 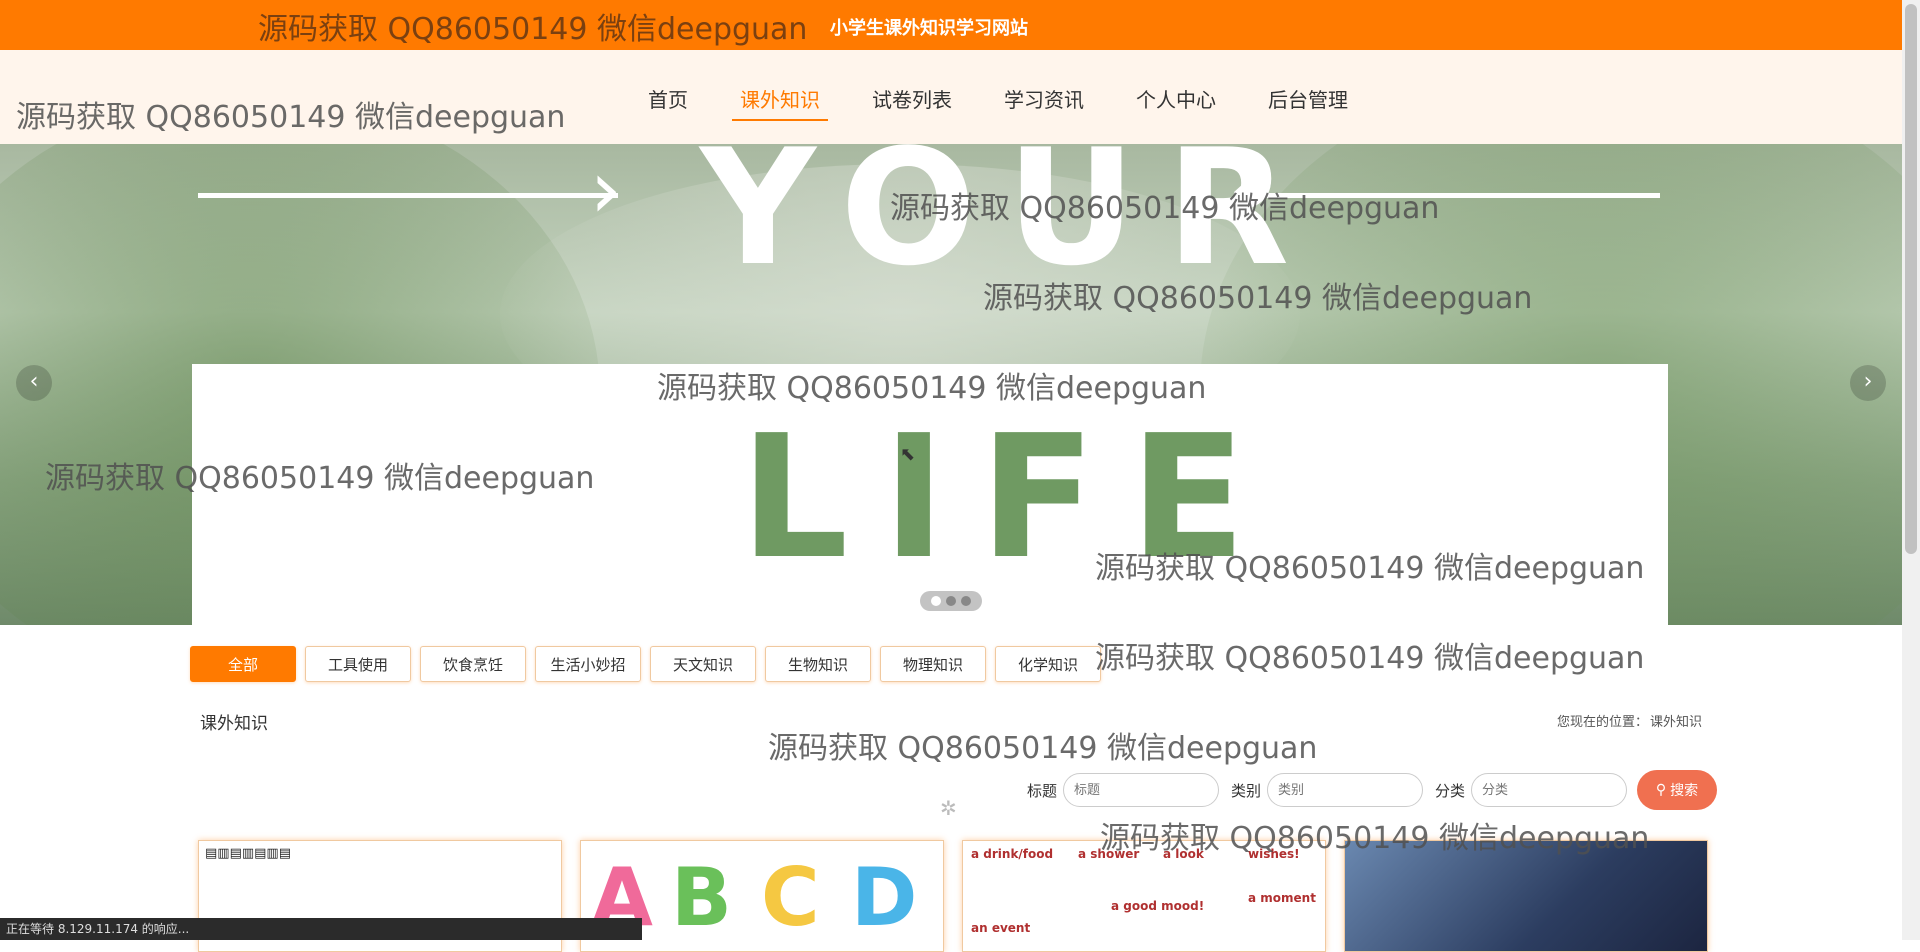 I want to click on banner-arrow-right-line, so click(x=408, y=195).